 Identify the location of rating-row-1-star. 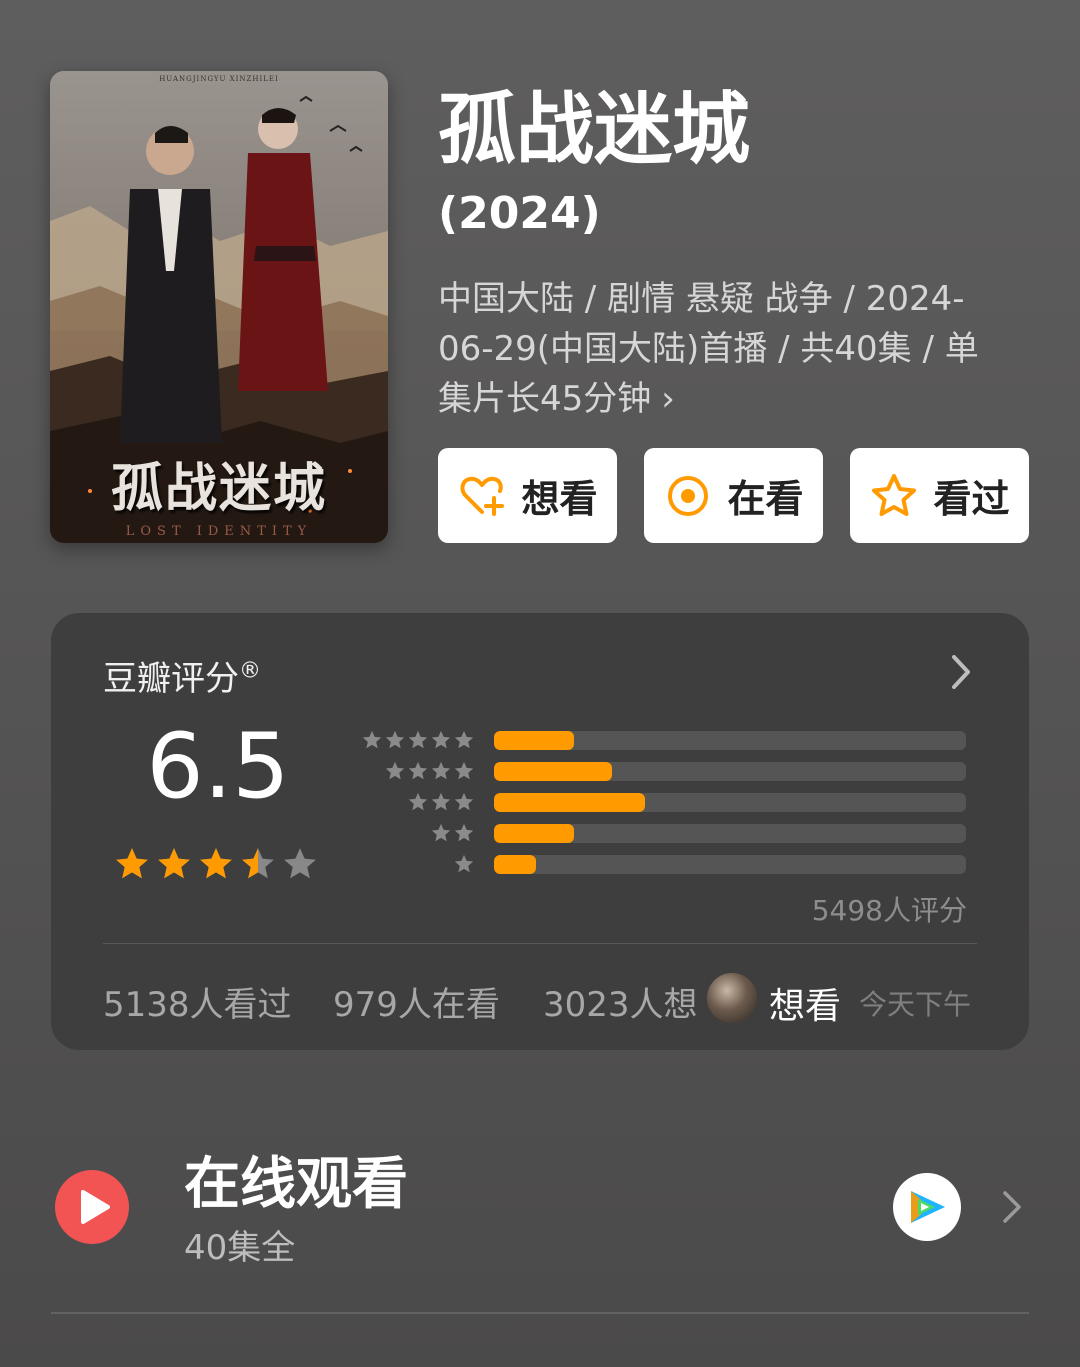
(661, 864).